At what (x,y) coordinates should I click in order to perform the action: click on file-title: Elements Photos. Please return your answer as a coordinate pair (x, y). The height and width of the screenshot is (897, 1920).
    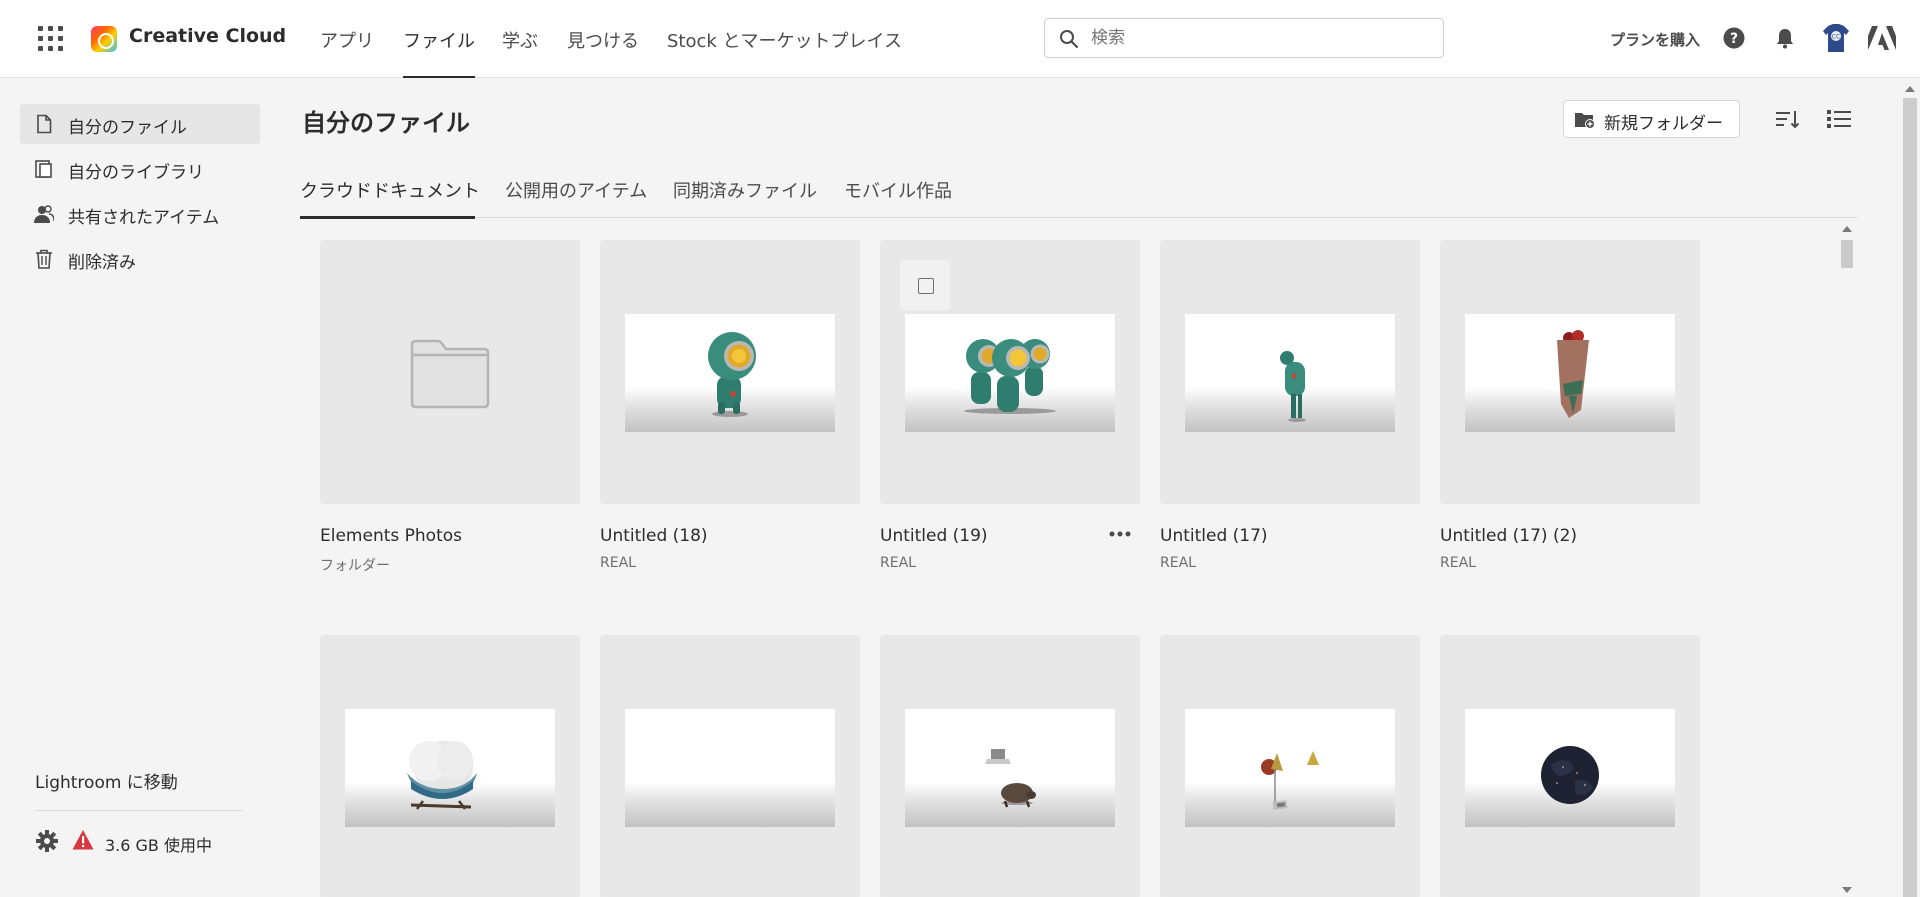
    Looking at the image, I should click on (391, 536).